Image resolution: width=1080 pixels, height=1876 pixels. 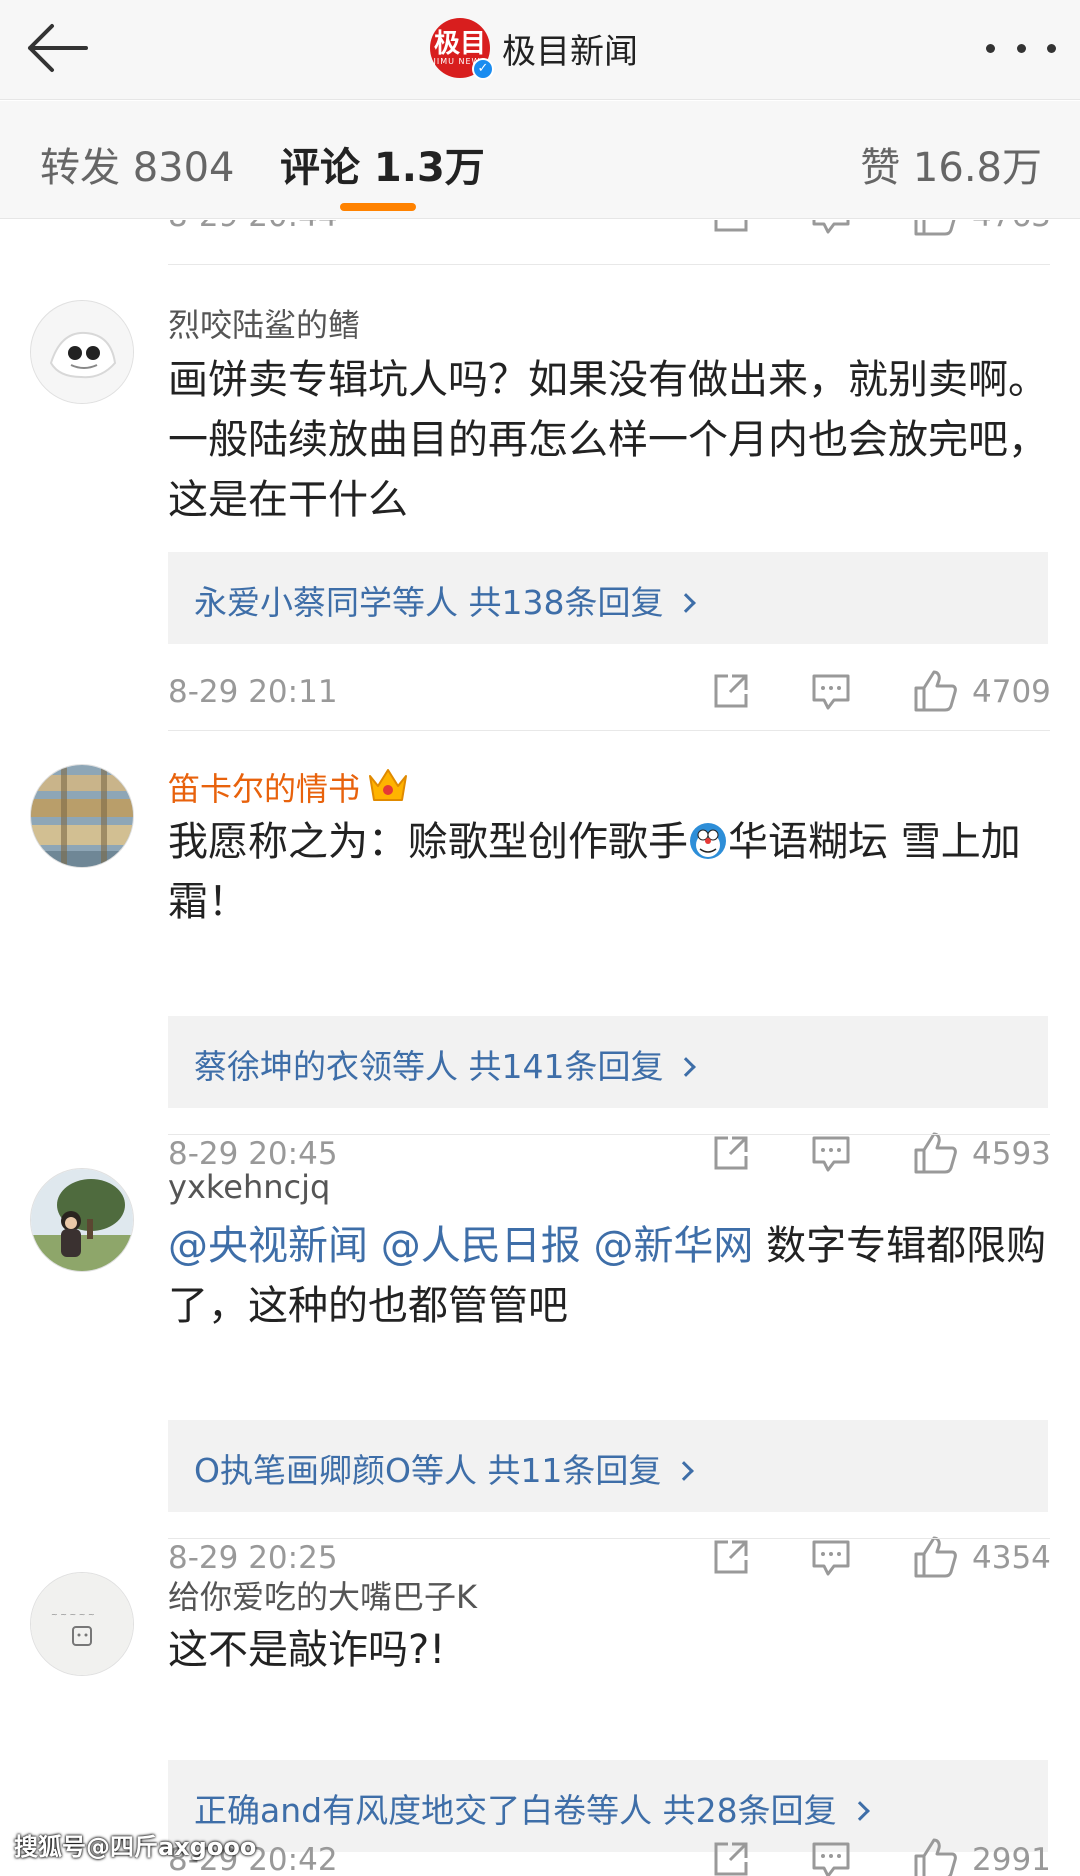 What do you see at coordinates (608, 872) in the screenshot?
I see `comment-text: 我愿称之为：赊歌型创作歌手 华语糊坛 雪上加霜！` at bounding box center [608, 872].